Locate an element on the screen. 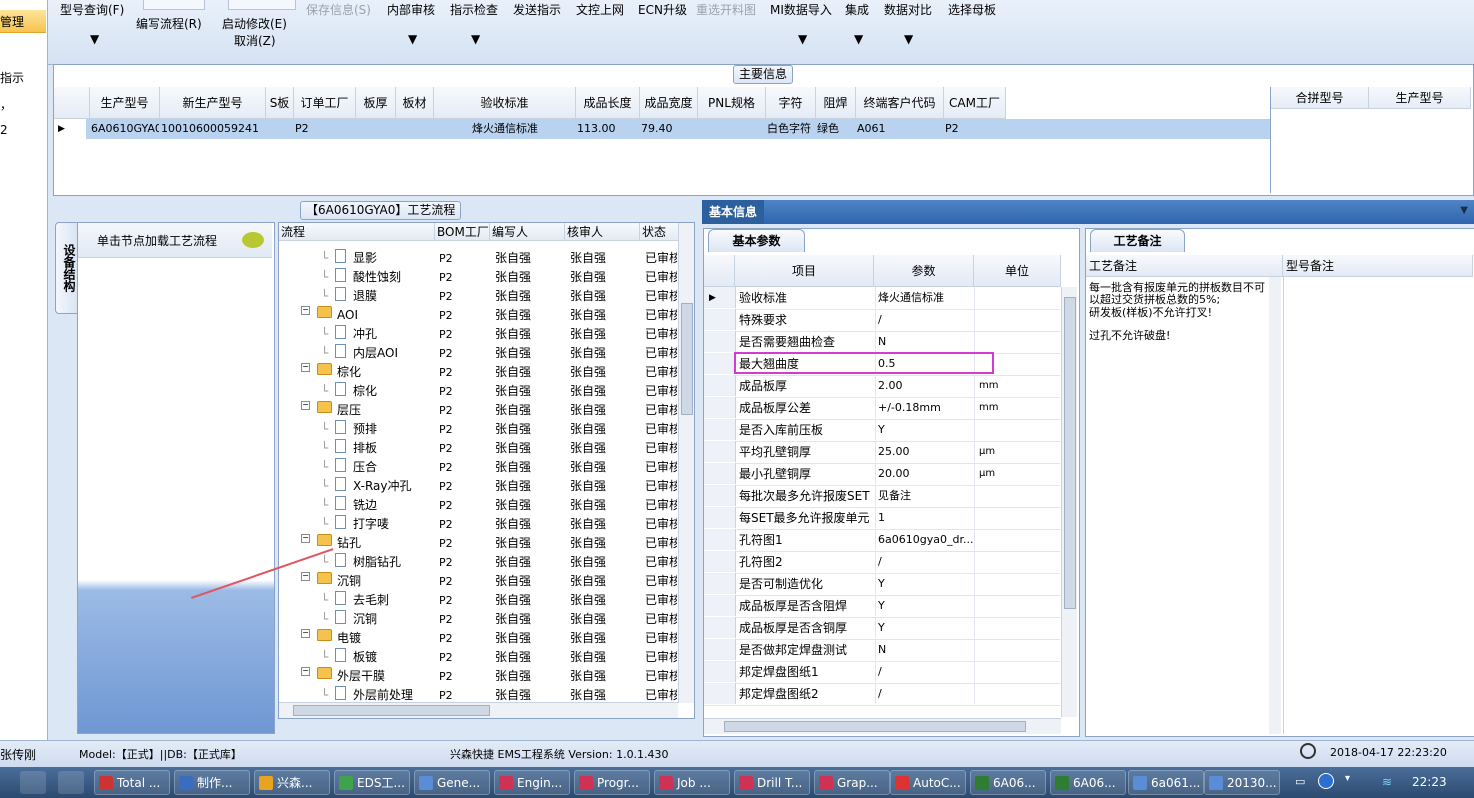 This screenshot has height=798, width=1474. main-column-header: 终端客户代码 is located at coordinates (900, 103).